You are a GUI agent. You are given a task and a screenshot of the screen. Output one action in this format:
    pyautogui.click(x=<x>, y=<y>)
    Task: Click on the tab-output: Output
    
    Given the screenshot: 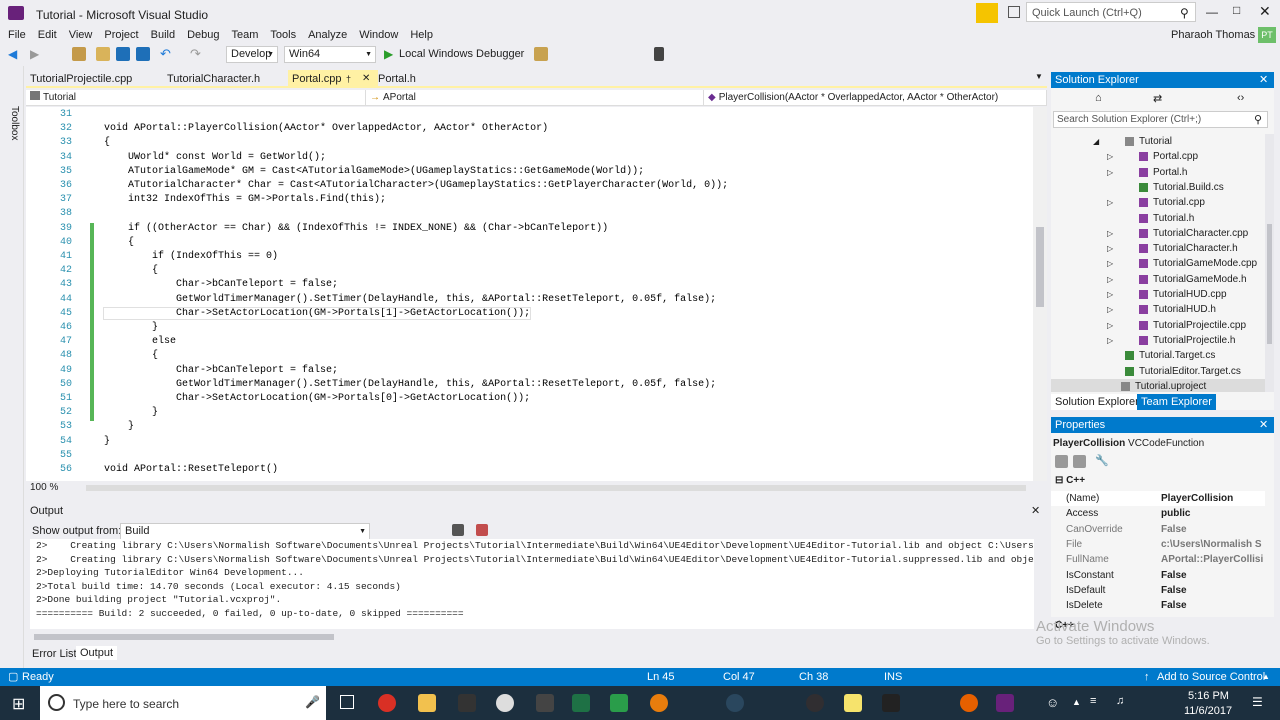 What is the action you would take?
    pyautogui.click(x=97, y=653)
    